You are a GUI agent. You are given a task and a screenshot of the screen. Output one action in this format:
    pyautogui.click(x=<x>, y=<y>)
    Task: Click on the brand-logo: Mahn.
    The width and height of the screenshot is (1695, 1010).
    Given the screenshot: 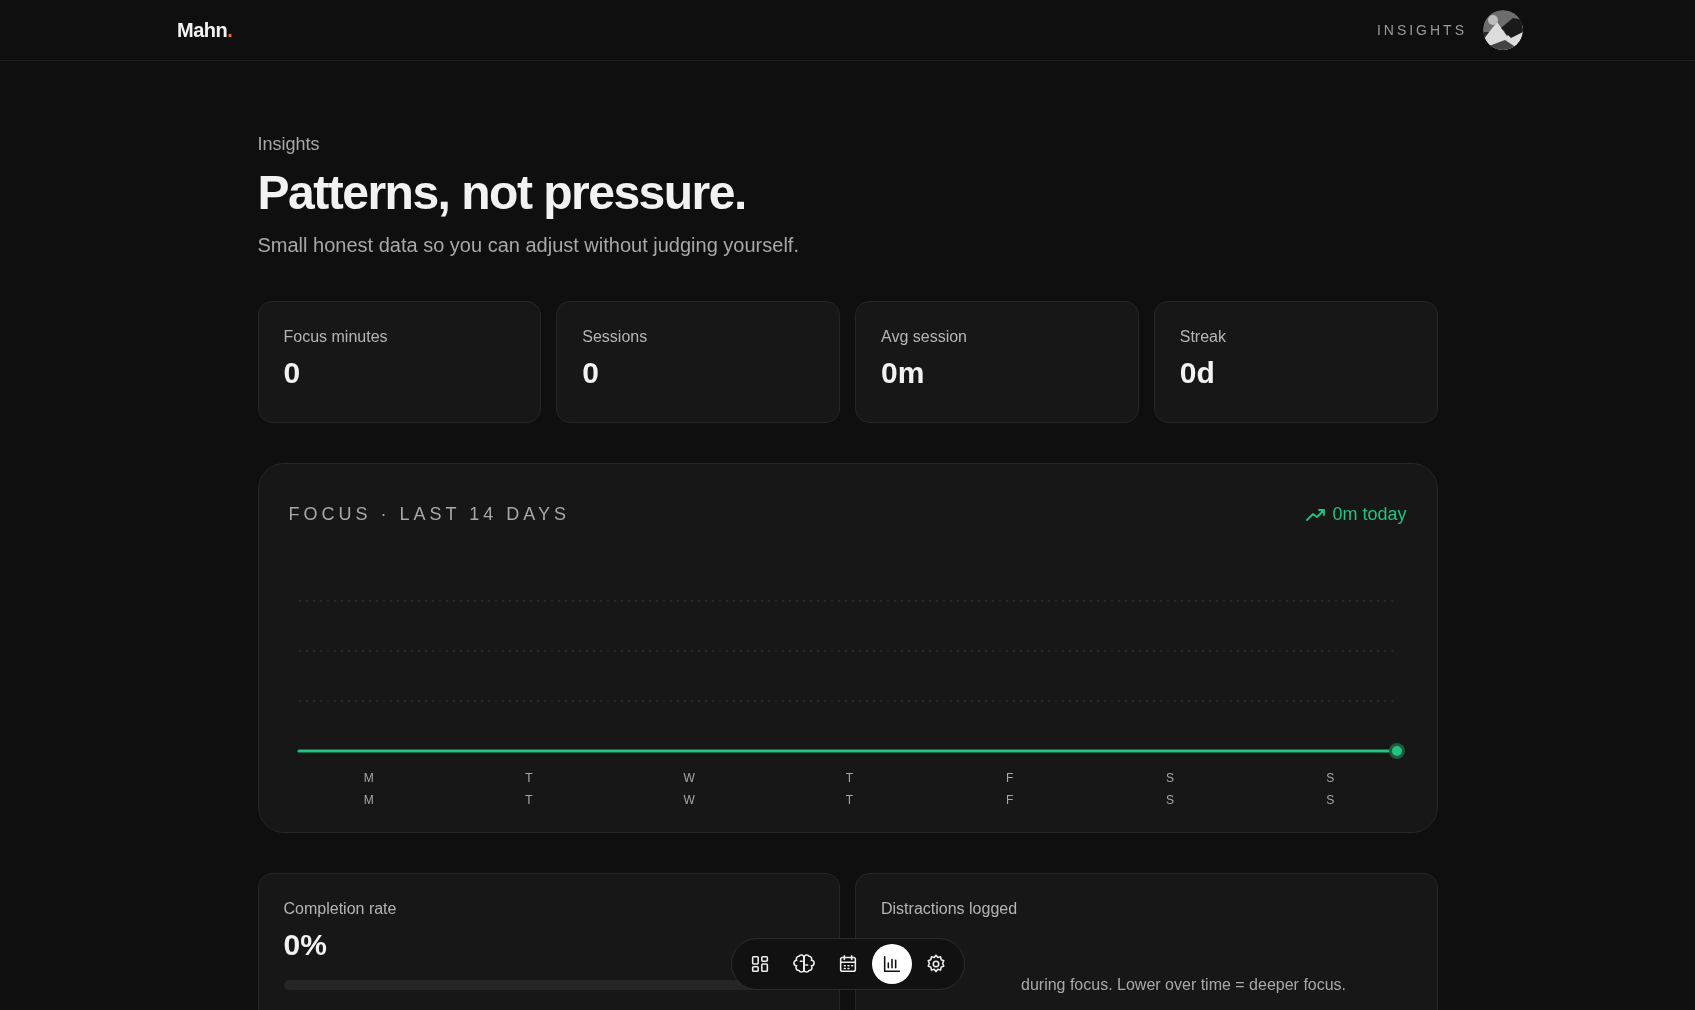 What is the action you would take?
    pyautogui.click(x=205, y=30)
    